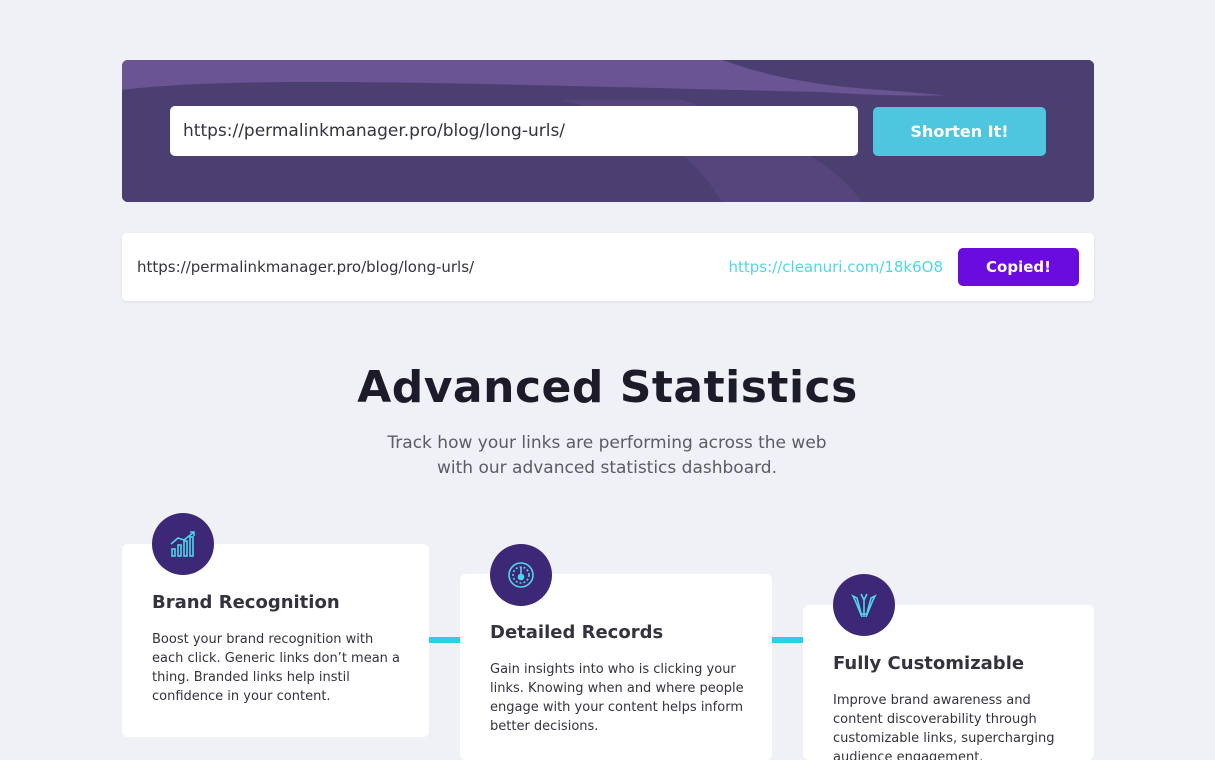 Image resolution: width=1215 pixels, height=760 pixels. What do you see at coordinates (929, 663) in the screenshot?
I see `feature-title: Fully Customizable` at bounding box center [929, 663].